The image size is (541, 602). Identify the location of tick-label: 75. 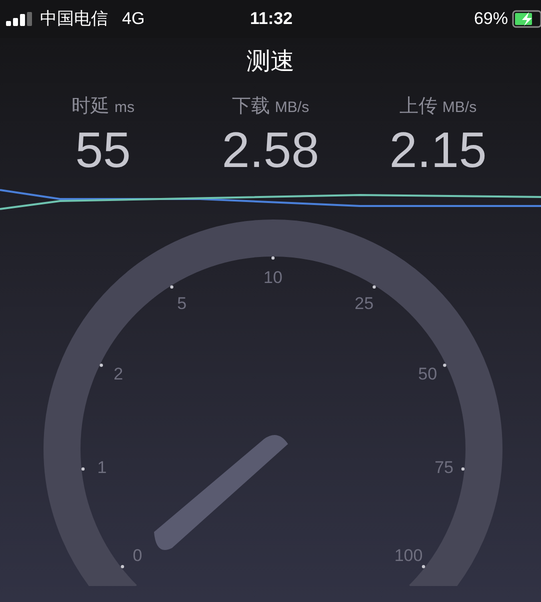
(444, 466).